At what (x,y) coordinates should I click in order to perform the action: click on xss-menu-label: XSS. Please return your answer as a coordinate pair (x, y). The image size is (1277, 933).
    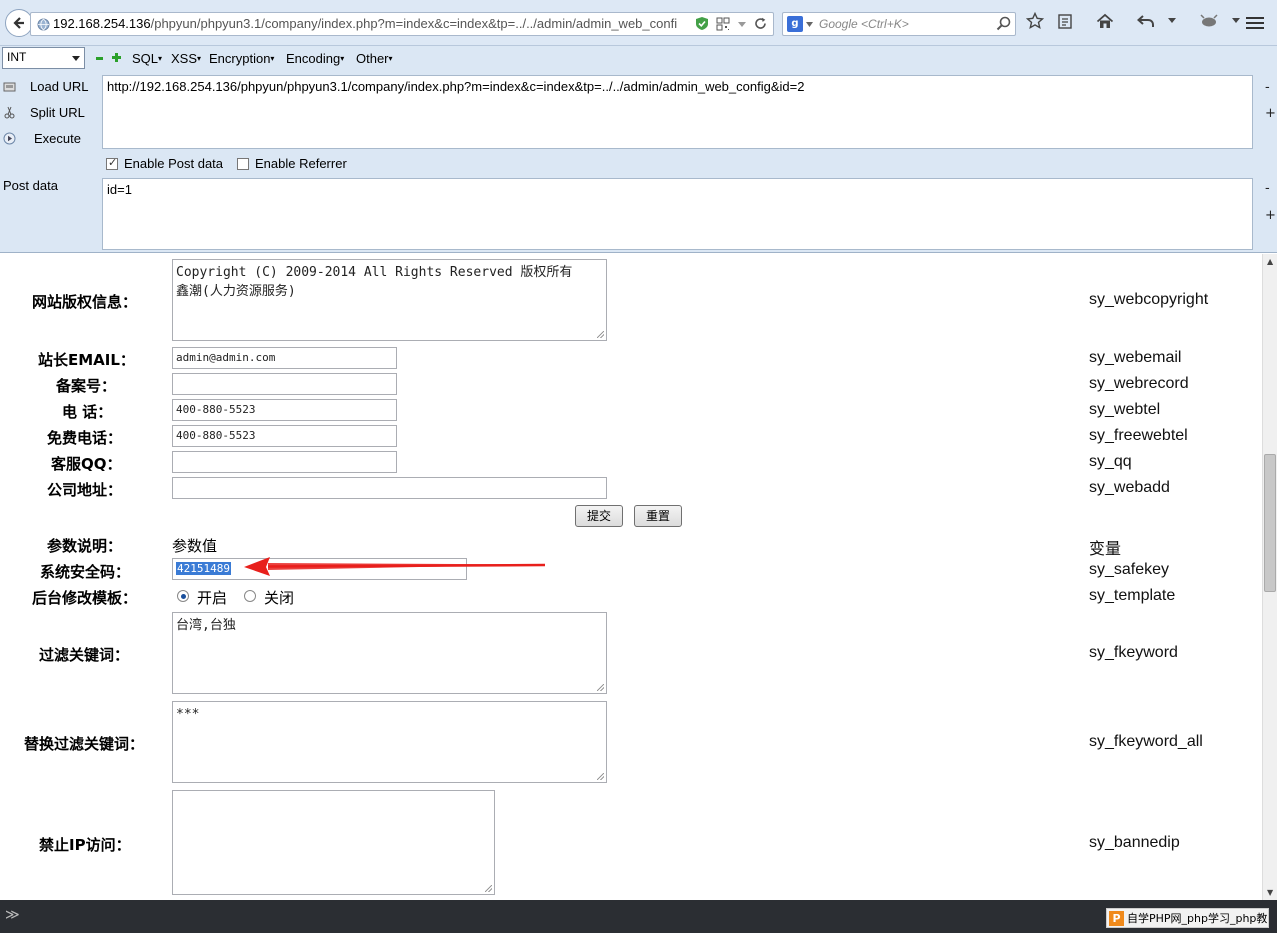
    Looking at the image, I should click on (184, 58).